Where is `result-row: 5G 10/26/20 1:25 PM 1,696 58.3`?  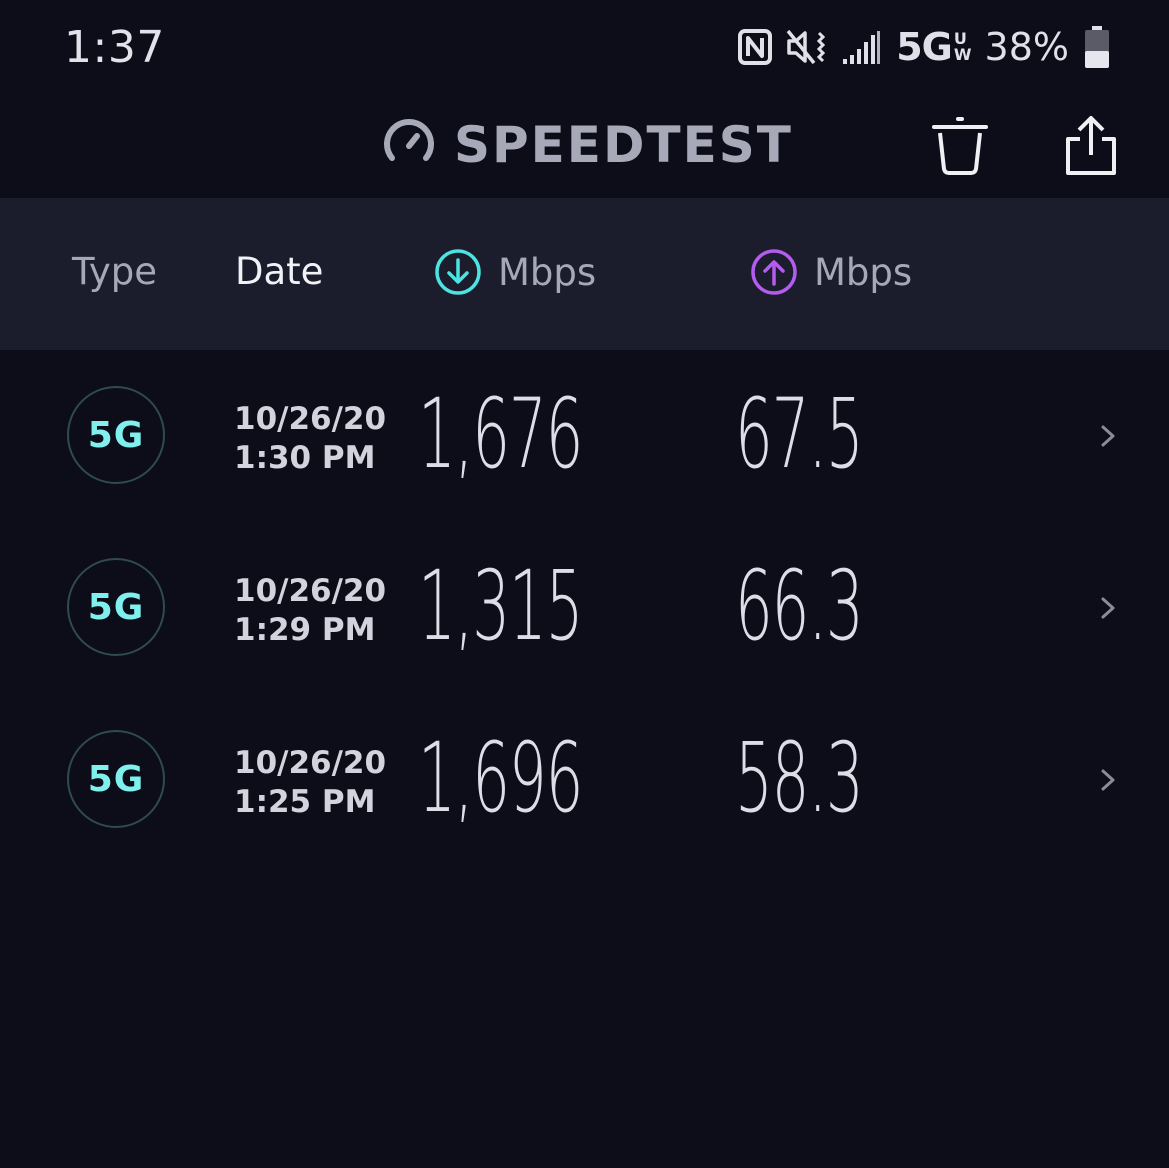
result-row: 5G 10/26/20 1:25 PM 1,696 58.3 is located at coordinates (584, 780).